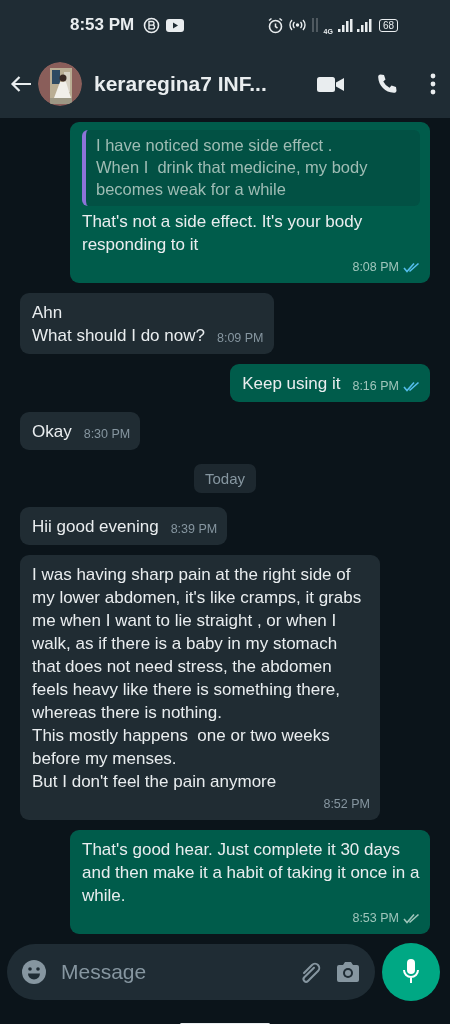 This screenshot has height=1024, width=450. Describe the element at coordinates (107, 434) in the screenshot. I see `message-time: 8:30 PM` at that location.